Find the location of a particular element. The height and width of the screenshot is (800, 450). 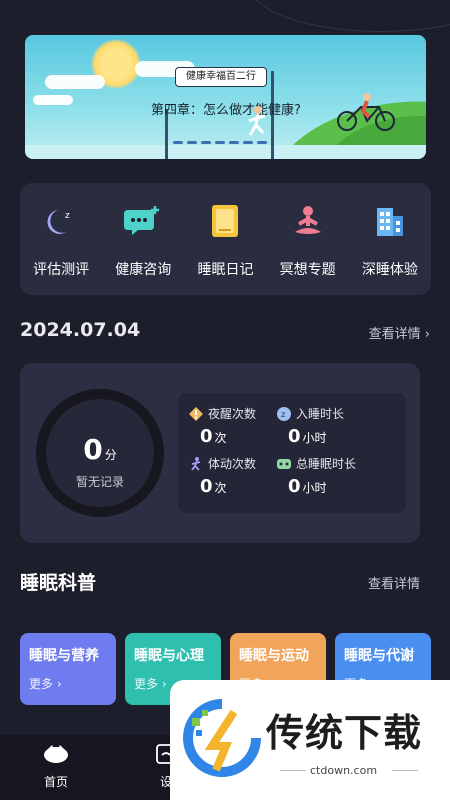

moon-icon: z is located at coordinates (61, 221).